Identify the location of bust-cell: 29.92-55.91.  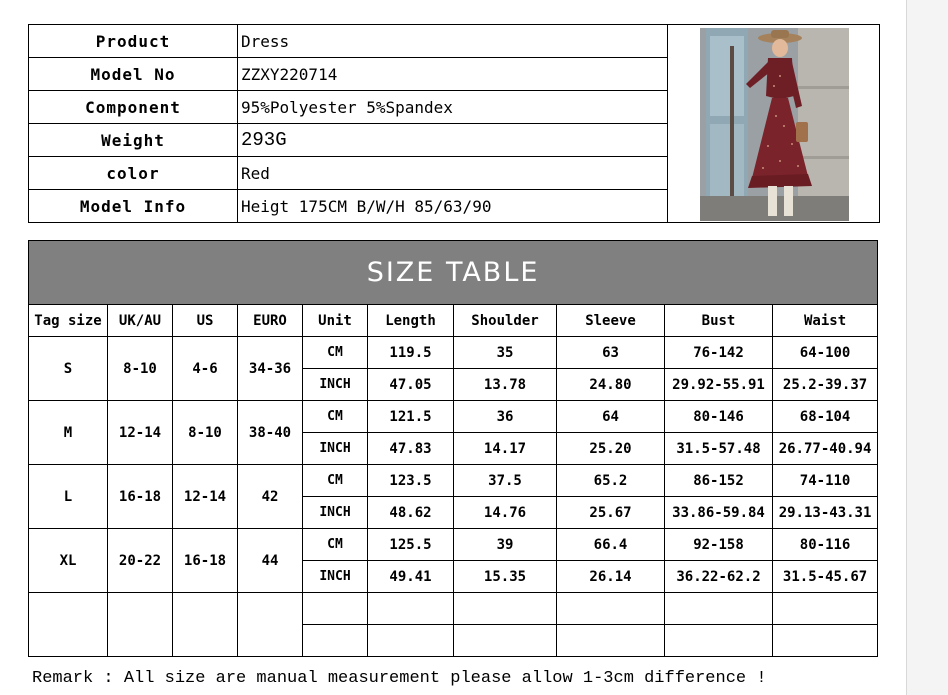
(718, 384).